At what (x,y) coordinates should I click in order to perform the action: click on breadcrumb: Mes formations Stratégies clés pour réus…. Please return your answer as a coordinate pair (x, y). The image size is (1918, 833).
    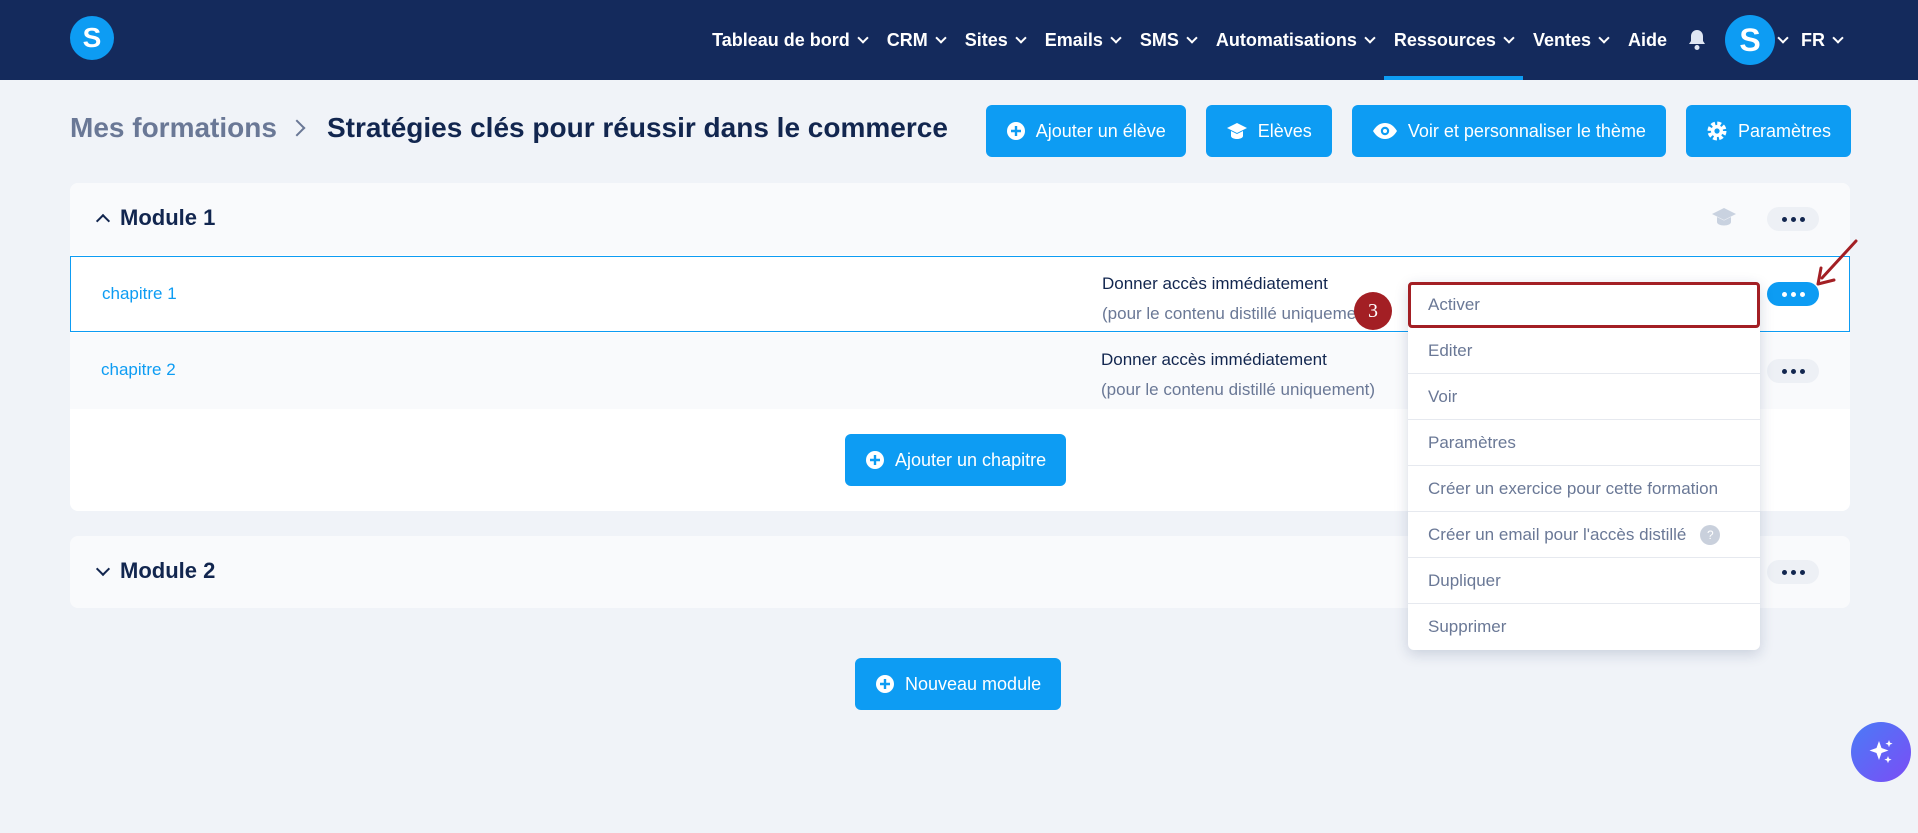
    Looking at the image, I should click on (509, 128).